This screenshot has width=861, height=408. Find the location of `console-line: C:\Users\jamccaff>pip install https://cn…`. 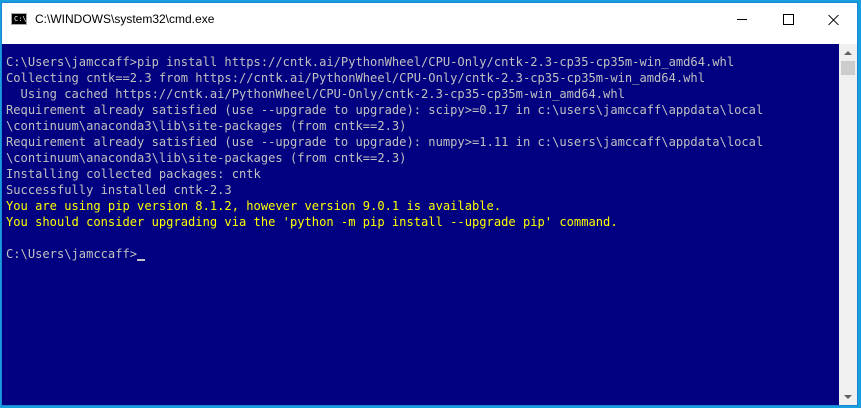

console-line: C:\Users\jamccaff>pip install https://cn… is located at coordinates (370, 62).